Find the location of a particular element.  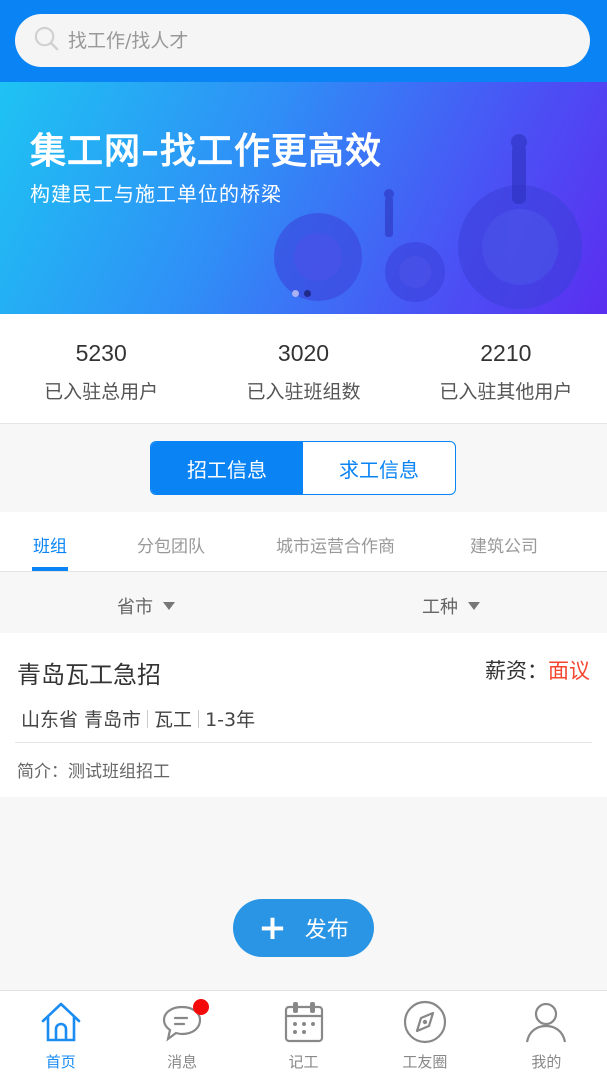

salary-value: 面议 is located at coordinates (569, 671).